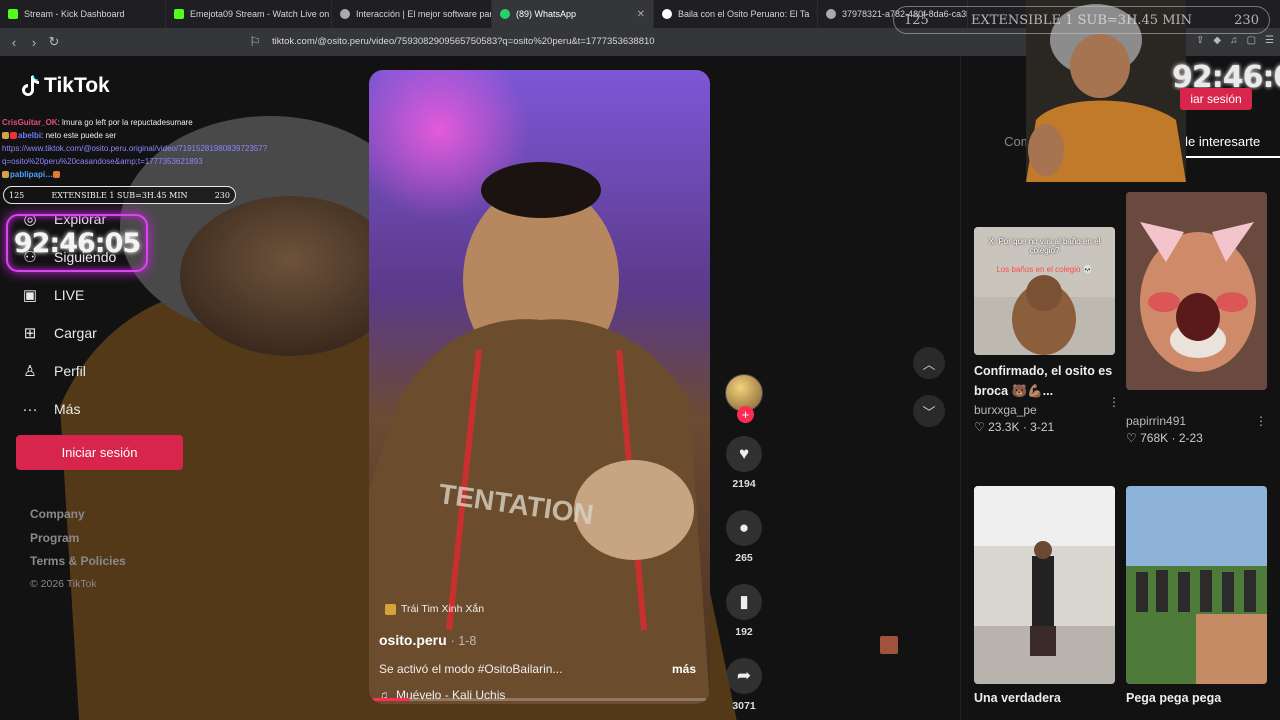 This screenshot has height=720, width=1280. What do you see at coordinates (1044, 410) in the screenshot?
I see `video-card-user-row: burxxga_pe` at bounding box center [1044, 410].